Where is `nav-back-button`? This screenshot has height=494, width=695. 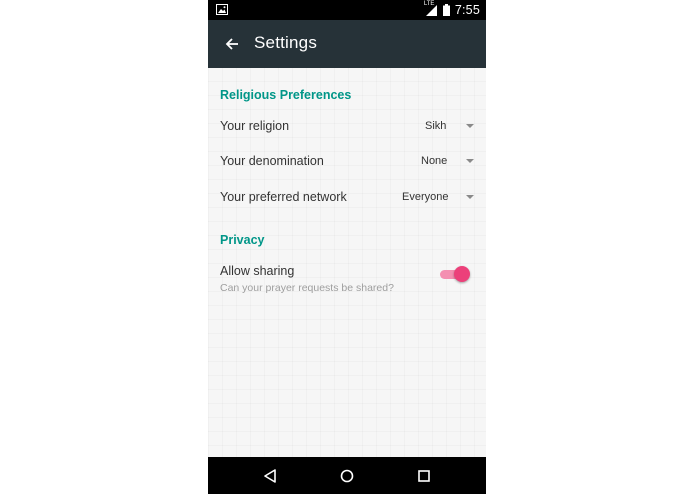 nav-back-button is located at coordinates (270, 476).